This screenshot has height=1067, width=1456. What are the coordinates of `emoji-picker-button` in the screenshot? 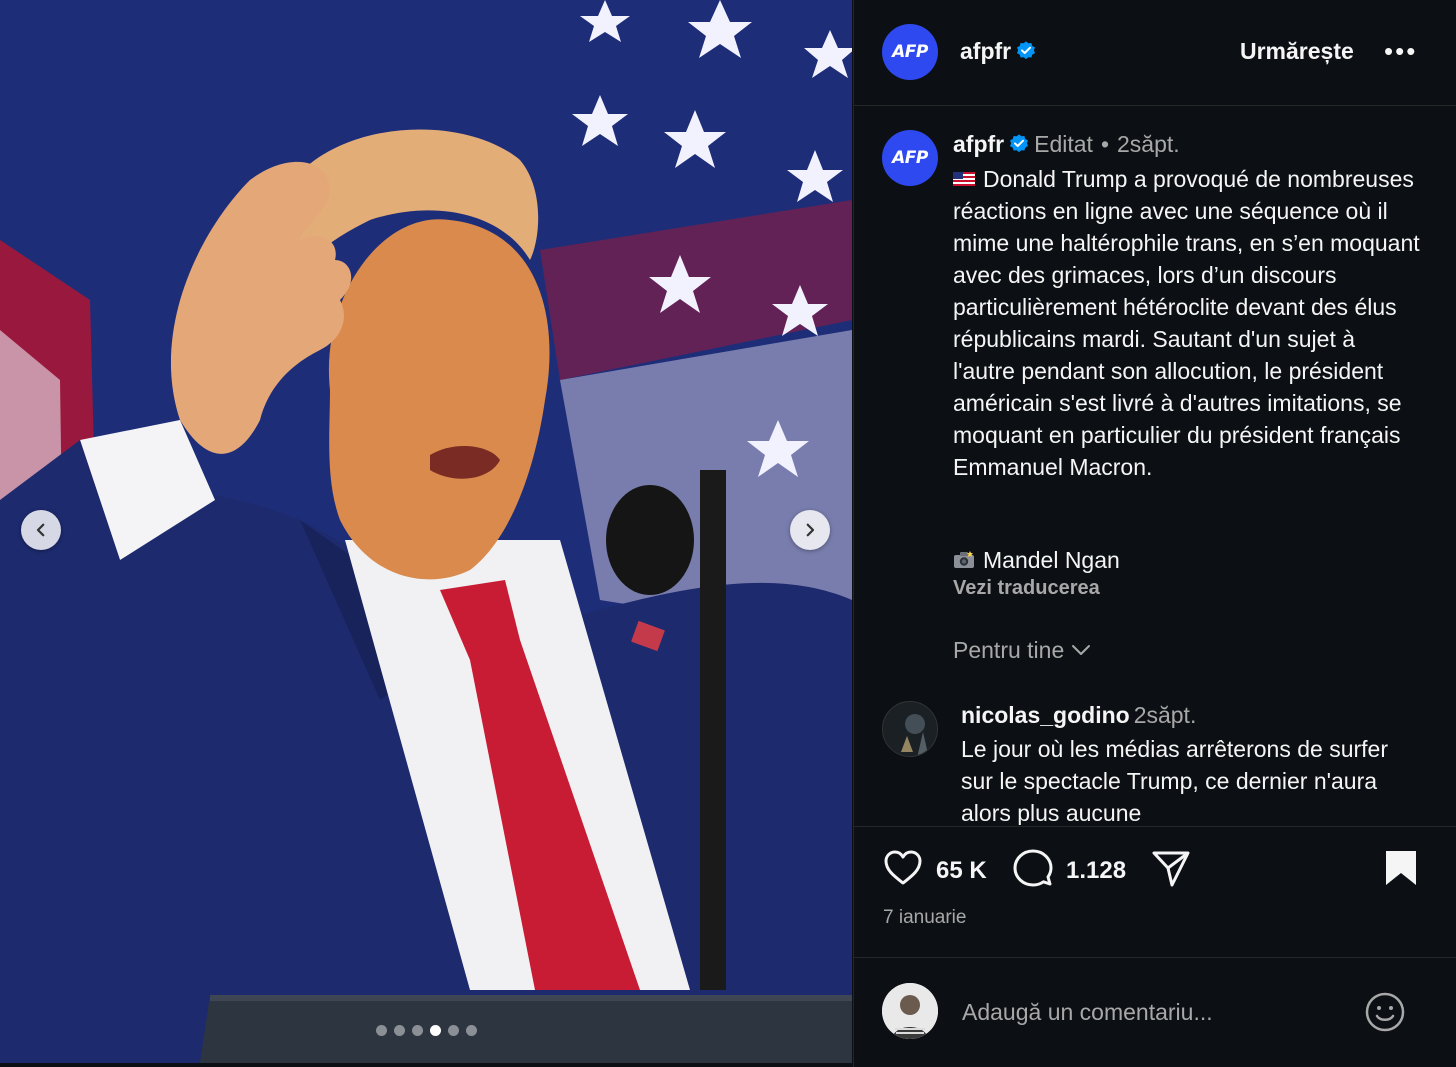 It's located at (1385, 1012).